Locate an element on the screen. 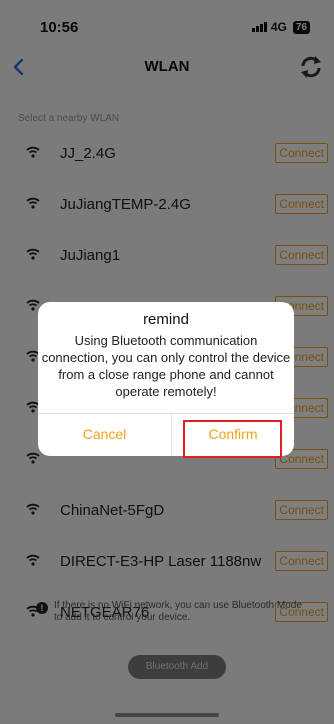 The image size is (334, 724). home-indicator is located at coordinates (167, 715).